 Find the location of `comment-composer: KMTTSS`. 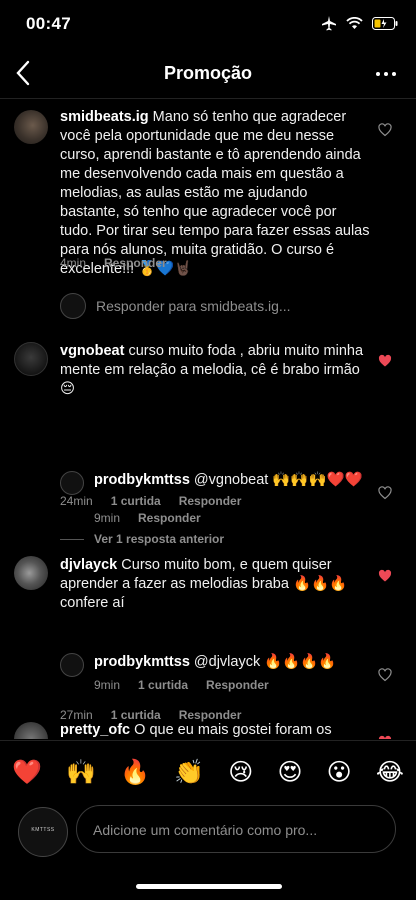

comment-composer: KMTTSS is located at coordinates (208, 832).